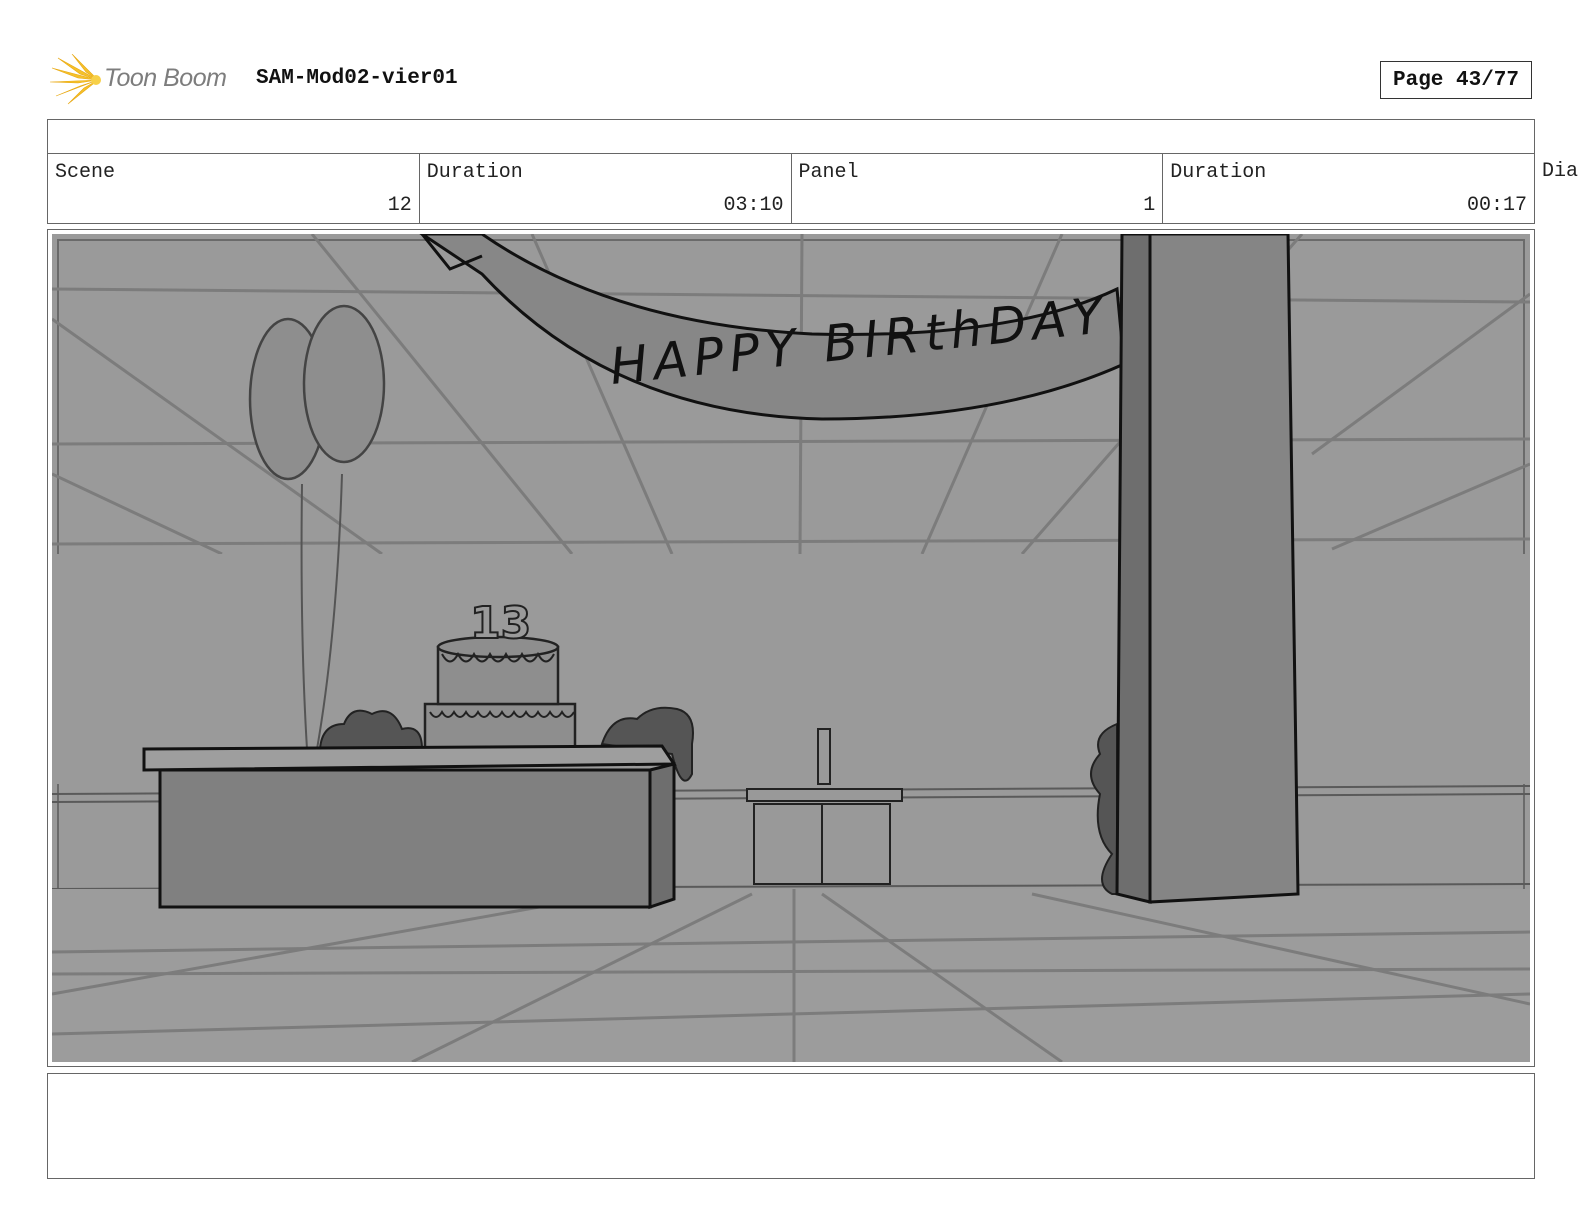  What do you see at coordinates (1149, 205) in the screenshot?
I see `panel-value: 1` at bounding box center [1149, 205].